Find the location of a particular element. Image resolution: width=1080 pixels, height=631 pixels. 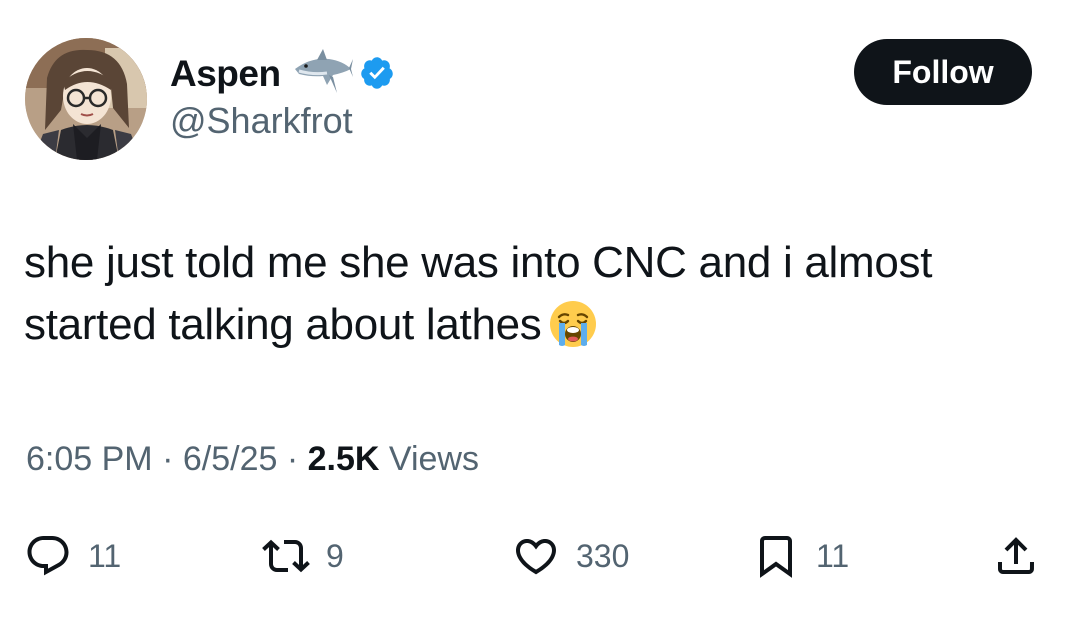

repost-icon is located at coordinates (286, 556).